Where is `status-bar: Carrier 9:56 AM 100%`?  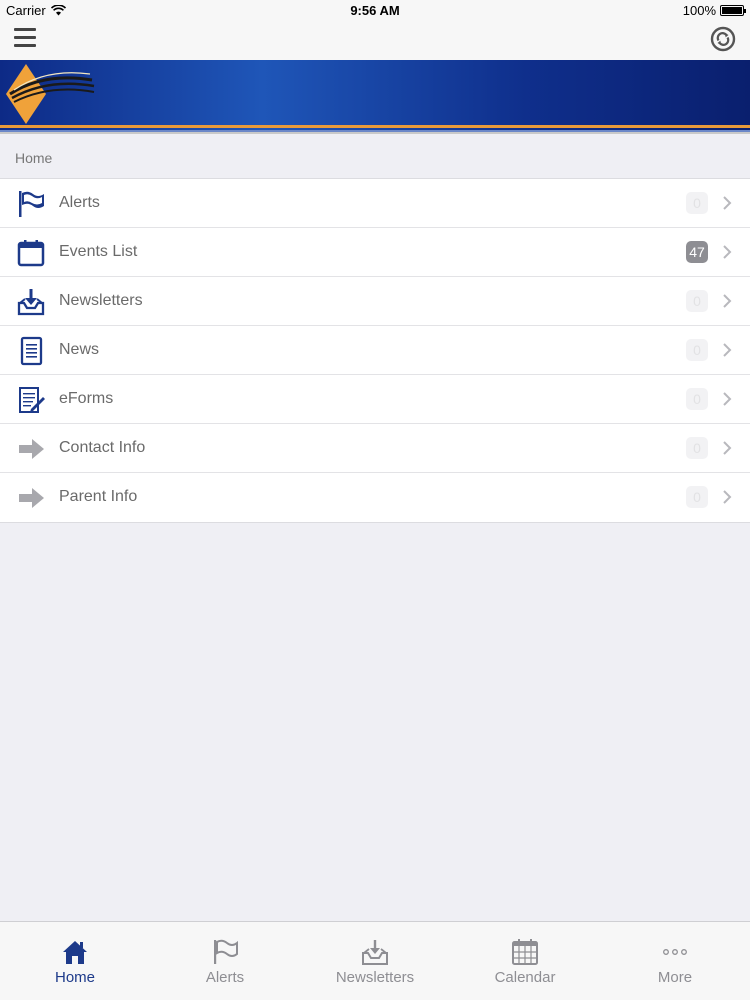 status-bar: Carrier 9:56 AM 100% is located at coordinates (375, 10).